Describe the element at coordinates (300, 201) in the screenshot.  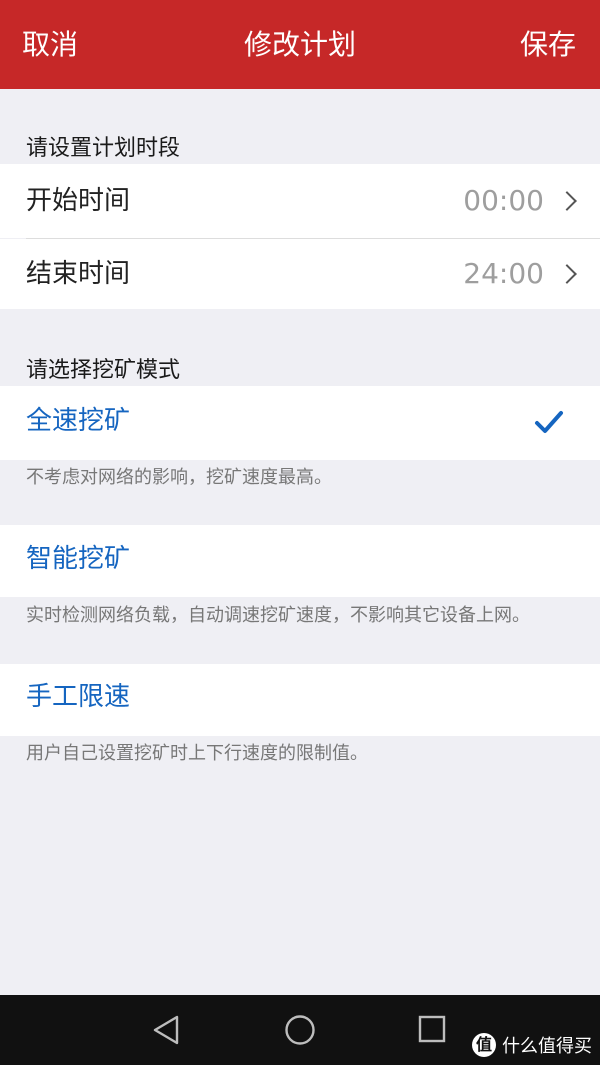
I see `start-time-row: 开始时间 00:00` at that location.